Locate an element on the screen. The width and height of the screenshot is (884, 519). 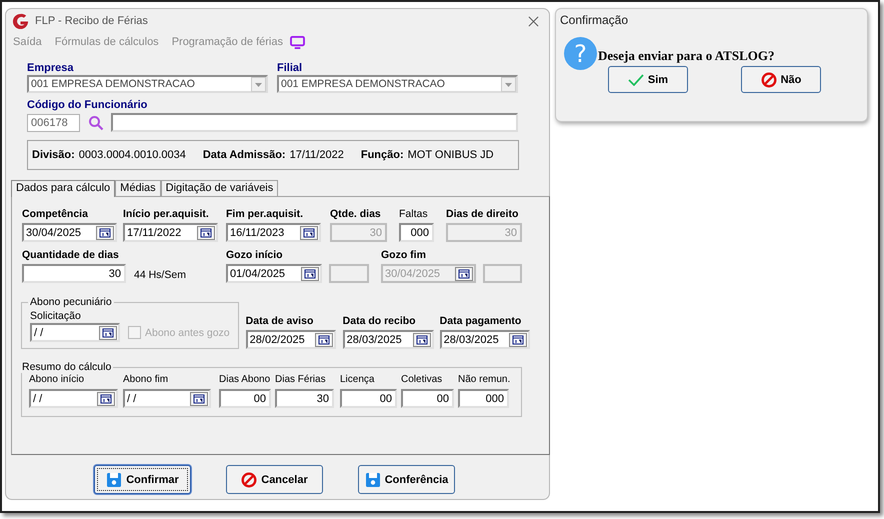
field-label: Abono fim is located at coordinates (146, 380).